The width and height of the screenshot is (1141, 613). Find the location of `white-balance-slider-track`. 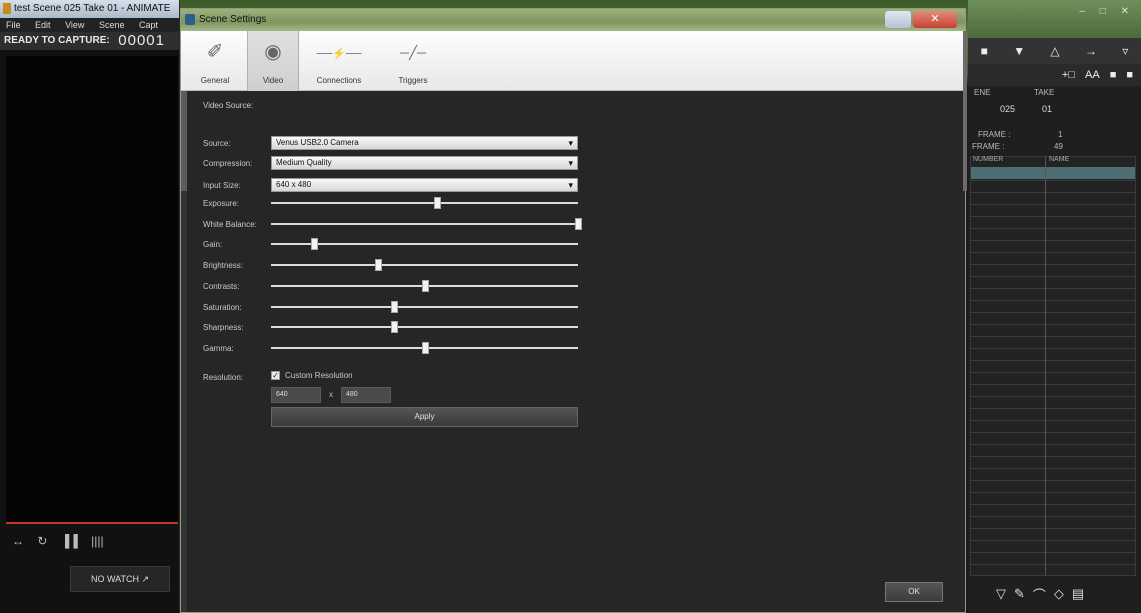

white-balance-slider-track is located at coordinates (424, 224).